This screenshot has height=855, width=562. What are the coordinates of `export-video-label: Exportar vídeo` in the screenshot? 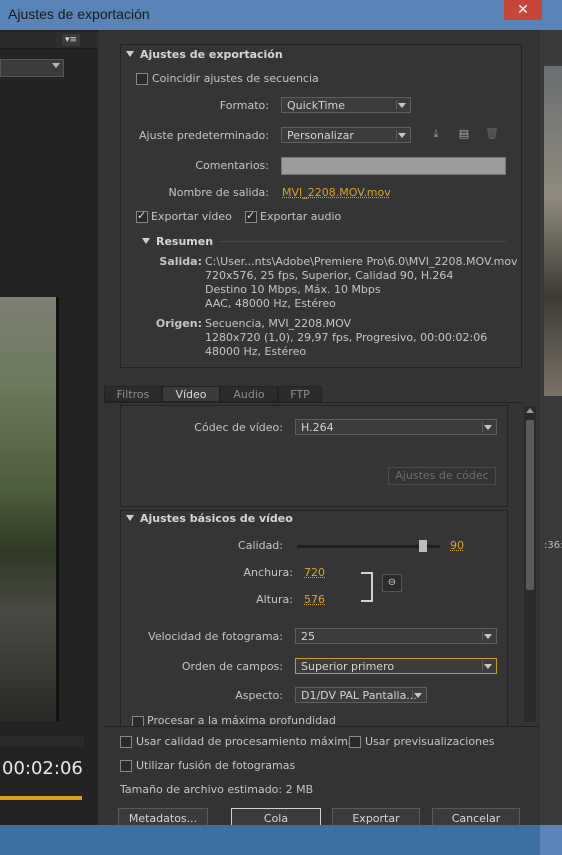 It's located at (191, 216).